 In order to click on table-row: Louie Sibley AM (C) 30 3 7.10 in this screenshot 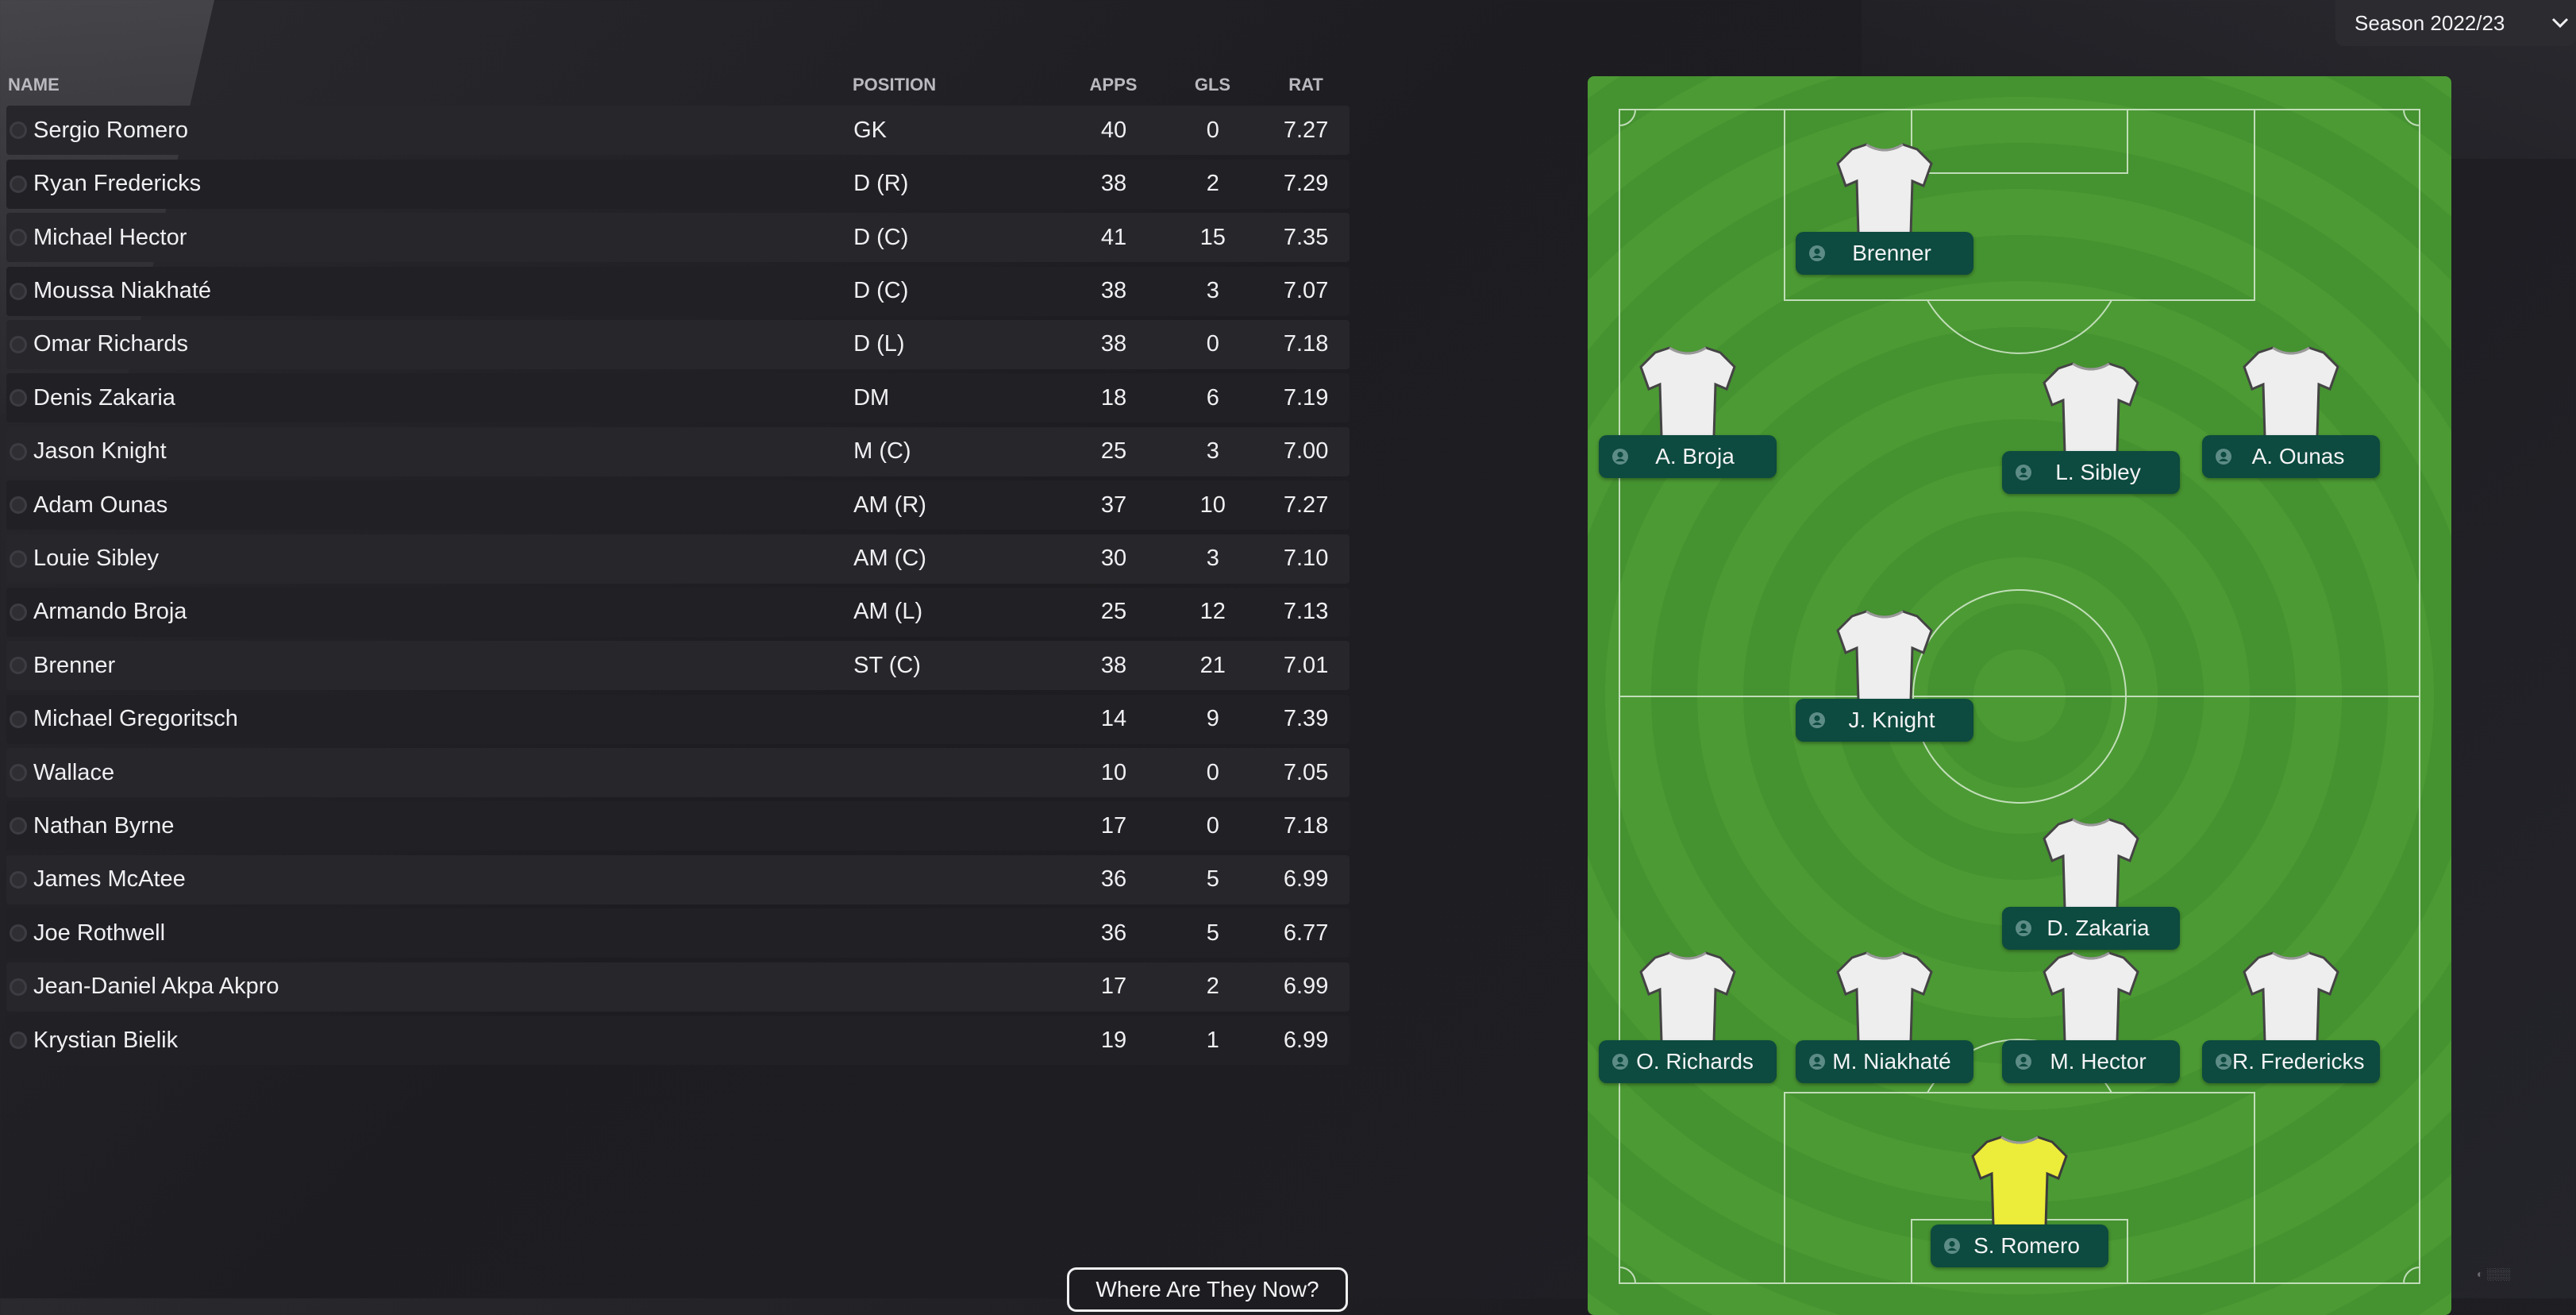, I will do `click(678, 559)`.